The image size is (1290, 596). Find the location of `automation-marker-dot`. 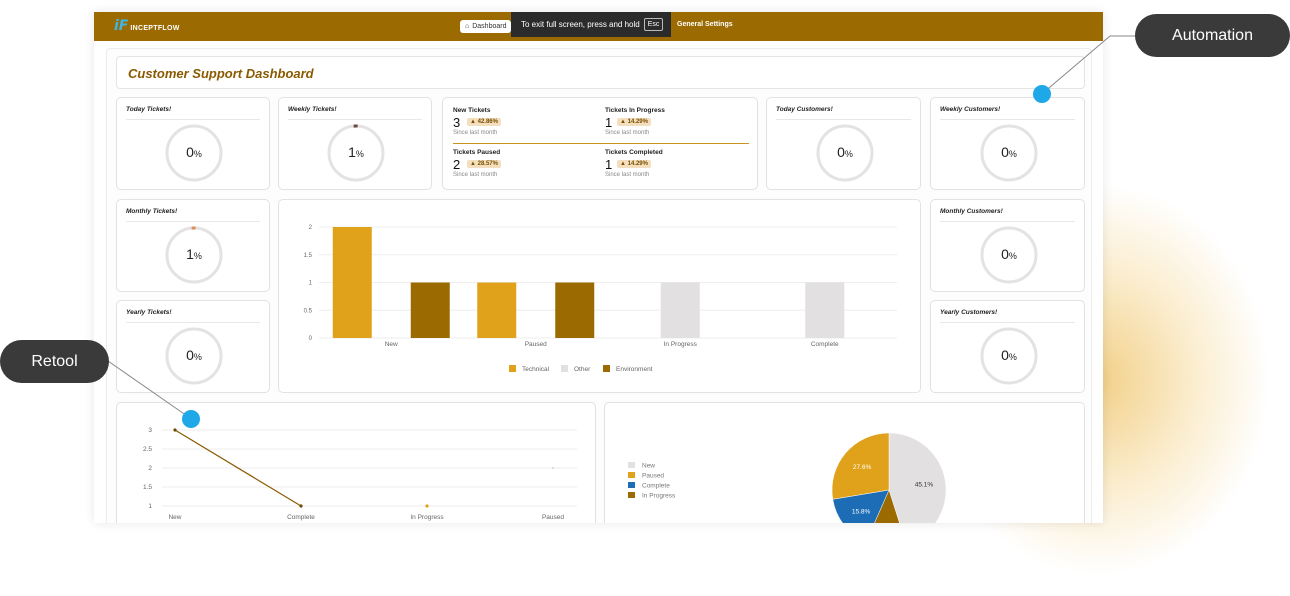

automation-marker-dot is located at coordinates (1042, 94).